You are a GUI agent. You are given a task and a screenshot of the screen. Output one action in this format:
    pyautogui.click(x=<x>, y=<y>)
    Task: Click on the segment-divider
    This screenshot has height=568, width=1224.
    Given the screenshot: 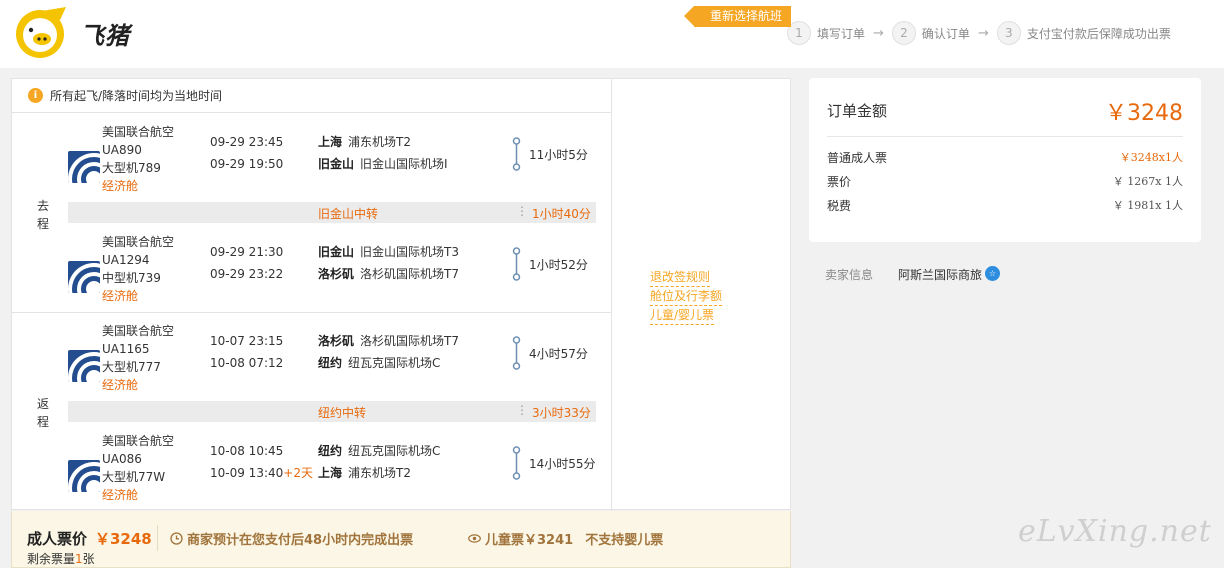 What is the action you would take?
    pyautogui.click(x=311, y=312)
    